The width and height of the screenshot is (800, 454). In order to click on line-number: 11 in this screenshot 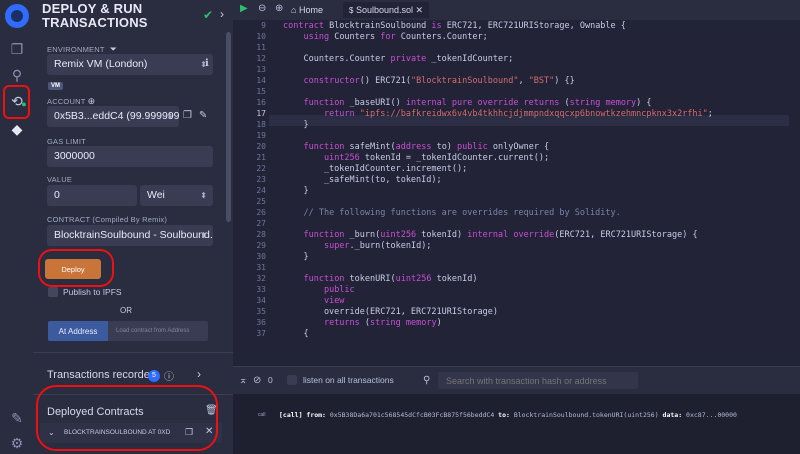, I will do `click(261, 47)`.